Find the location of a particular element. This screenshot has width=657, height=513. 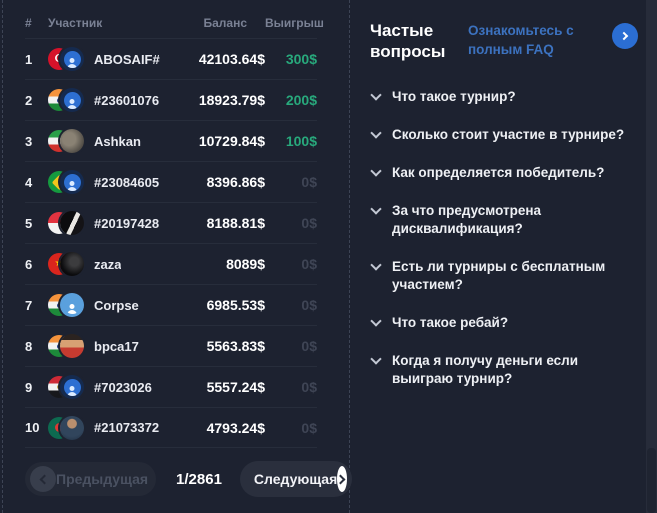

participant-cell: bpca17 is located at coordinates (112, 346).